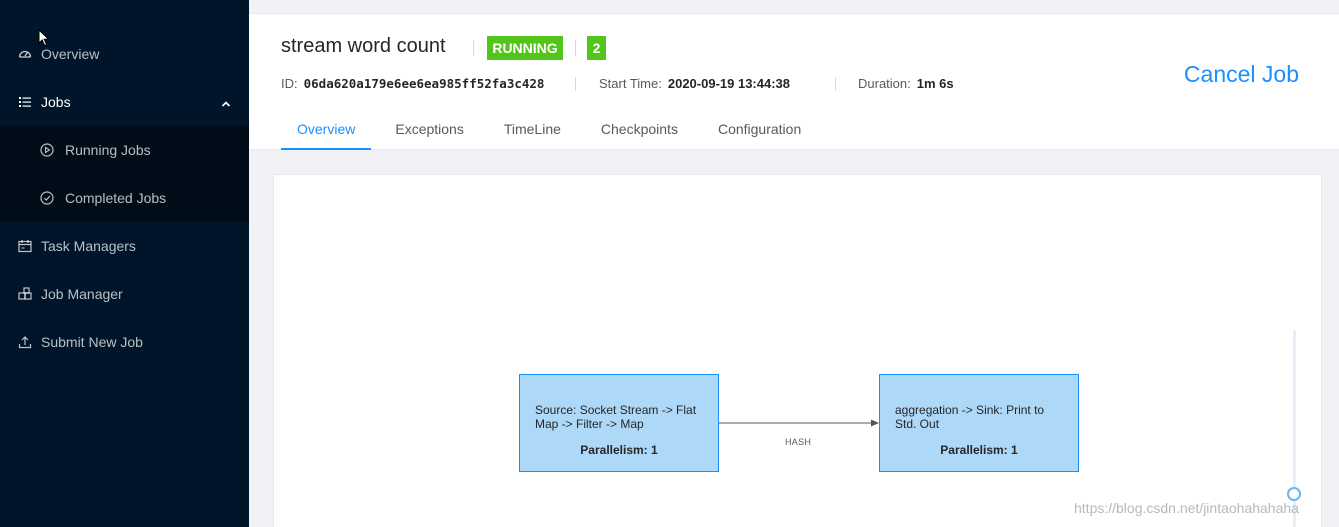  I want to click on start-time-label: Start Time:, so click(630, 83).